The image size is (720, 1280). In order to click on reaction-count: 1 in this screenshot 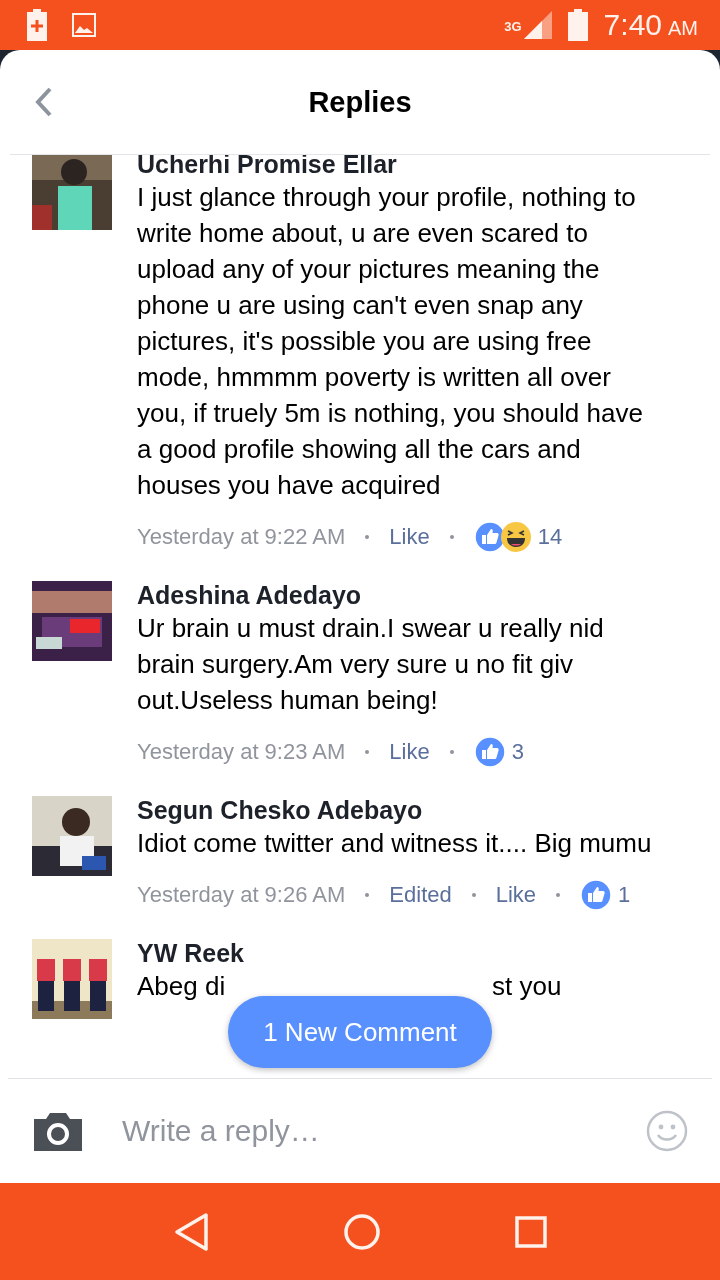, I will do `click(624, 895)`.